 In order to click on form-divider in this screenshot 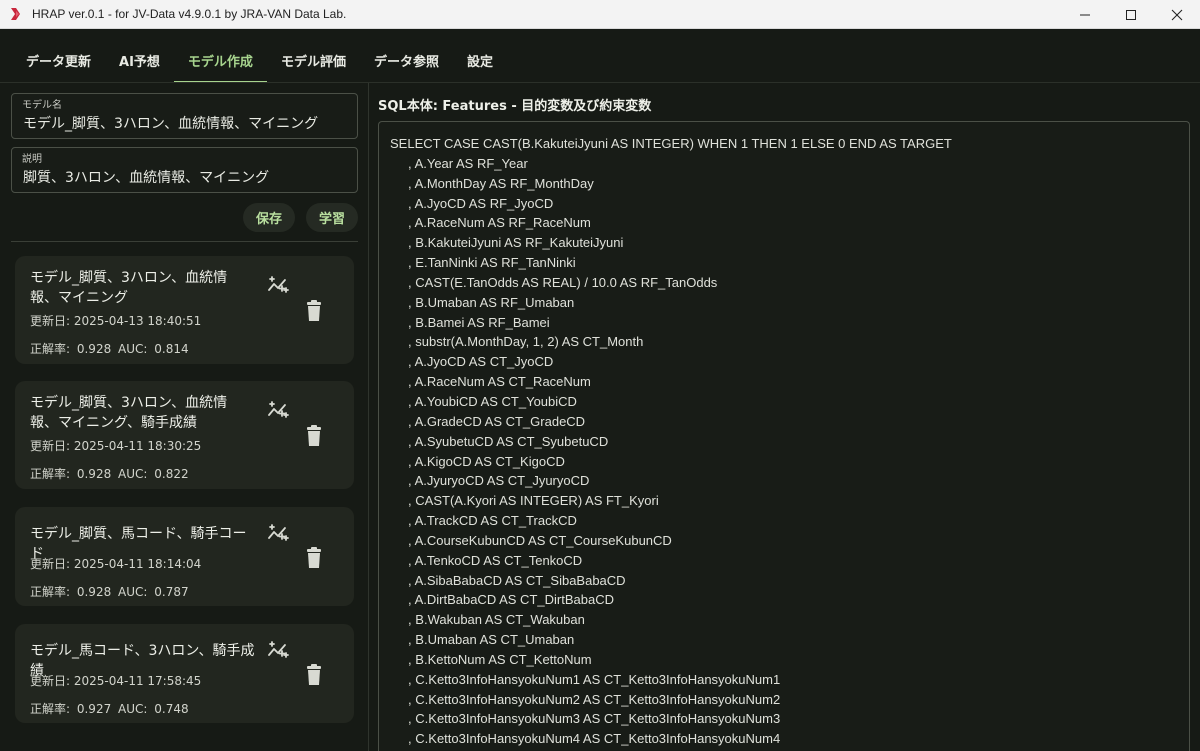, I will do `click(184, 241)`.